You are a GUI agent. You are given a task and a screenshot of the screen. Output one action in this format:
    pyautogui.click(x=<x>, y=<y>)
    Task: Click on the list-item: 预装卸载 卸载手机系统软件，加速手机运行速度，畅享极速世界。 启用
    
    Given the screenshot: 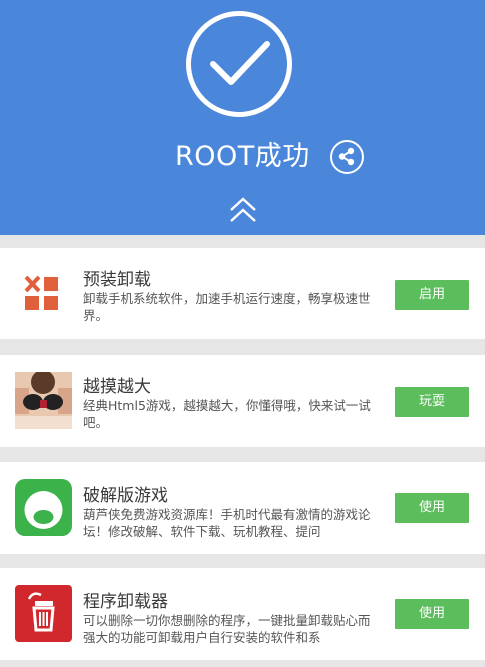 What is the action you would take?
    pyautogui.click(x=242, y=293)
    